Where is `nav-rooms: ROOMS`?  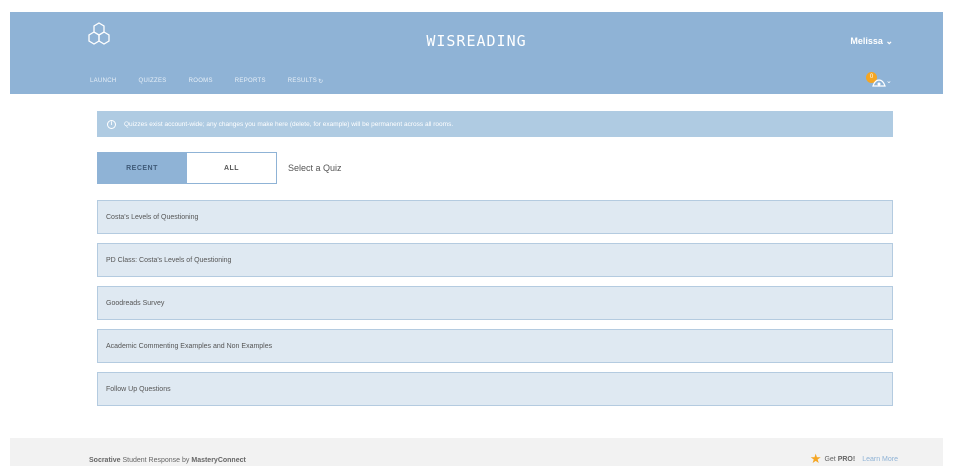 nav-rooms: ROOMS is located at coordinates (201, 81).